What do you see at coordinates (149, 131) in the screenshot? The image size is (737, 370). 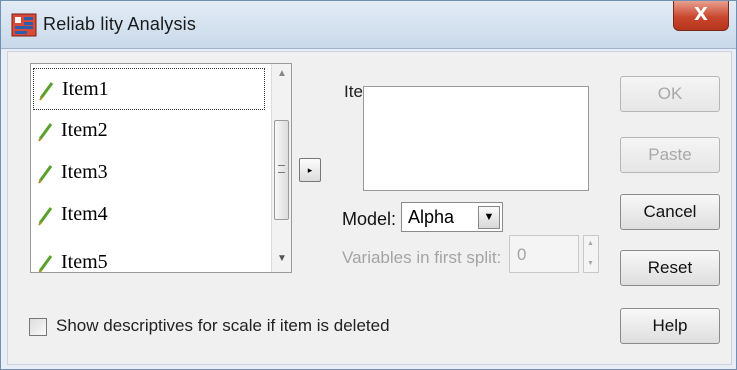 I see `list-item: Item2` at bounding box center [149, 131].